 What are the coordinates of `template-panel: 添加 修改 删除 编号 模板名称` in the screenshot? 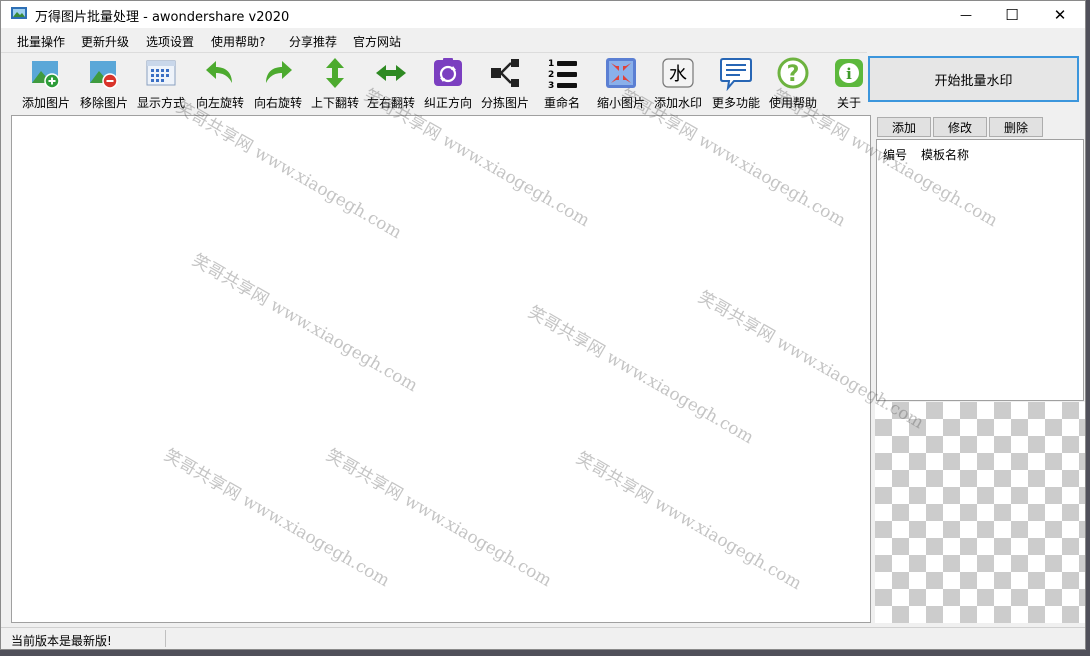 It's located at (980, 258).